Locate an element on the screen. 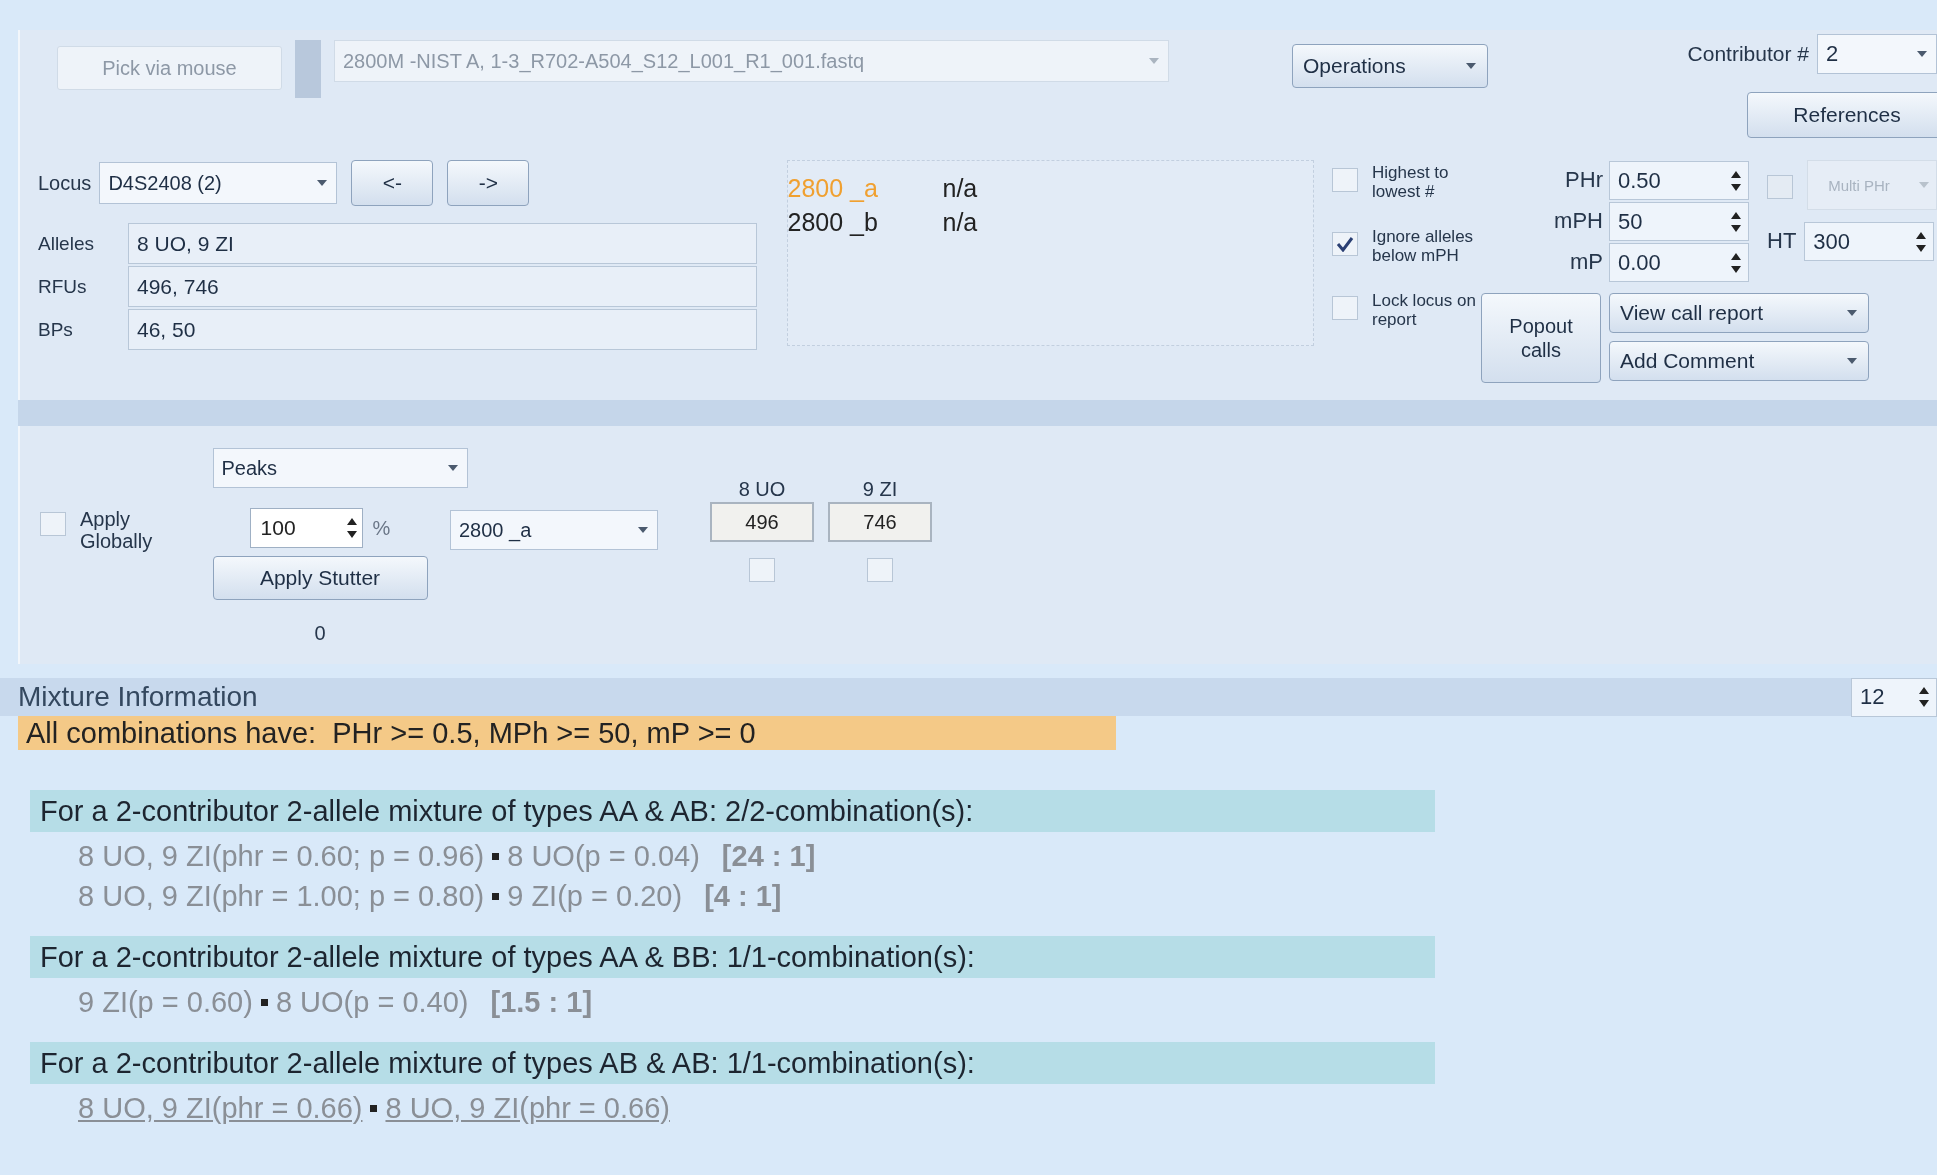 The width and height of the screenshot is (1937, 1175). grip-bar is located at coordinates (308, 69).